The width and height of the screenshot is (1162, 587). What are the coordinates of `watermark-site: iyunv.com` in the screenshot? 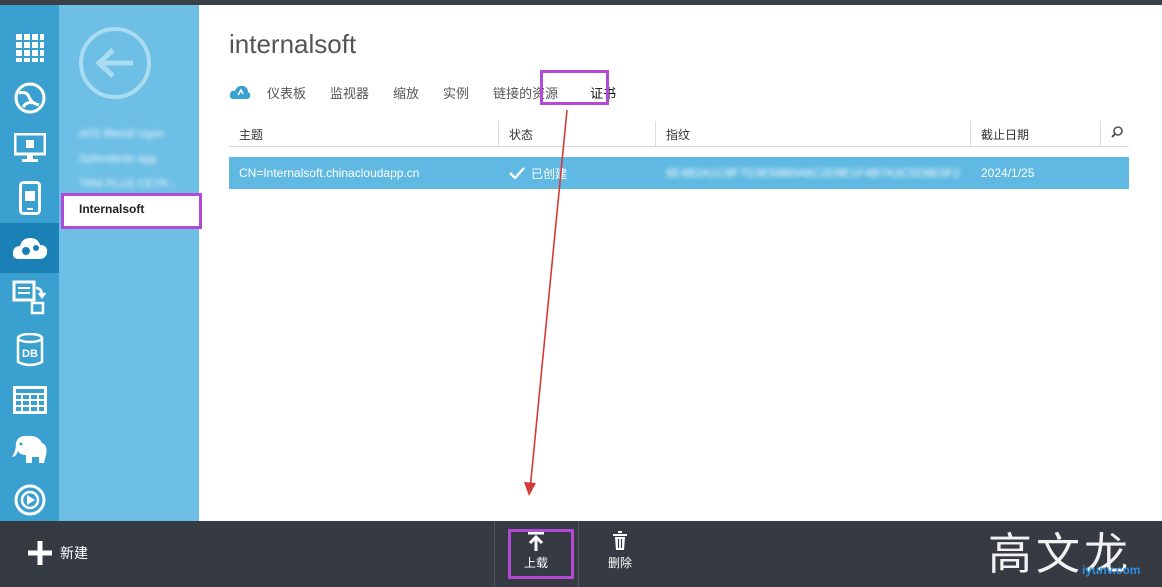 It's located at (1111, 570).